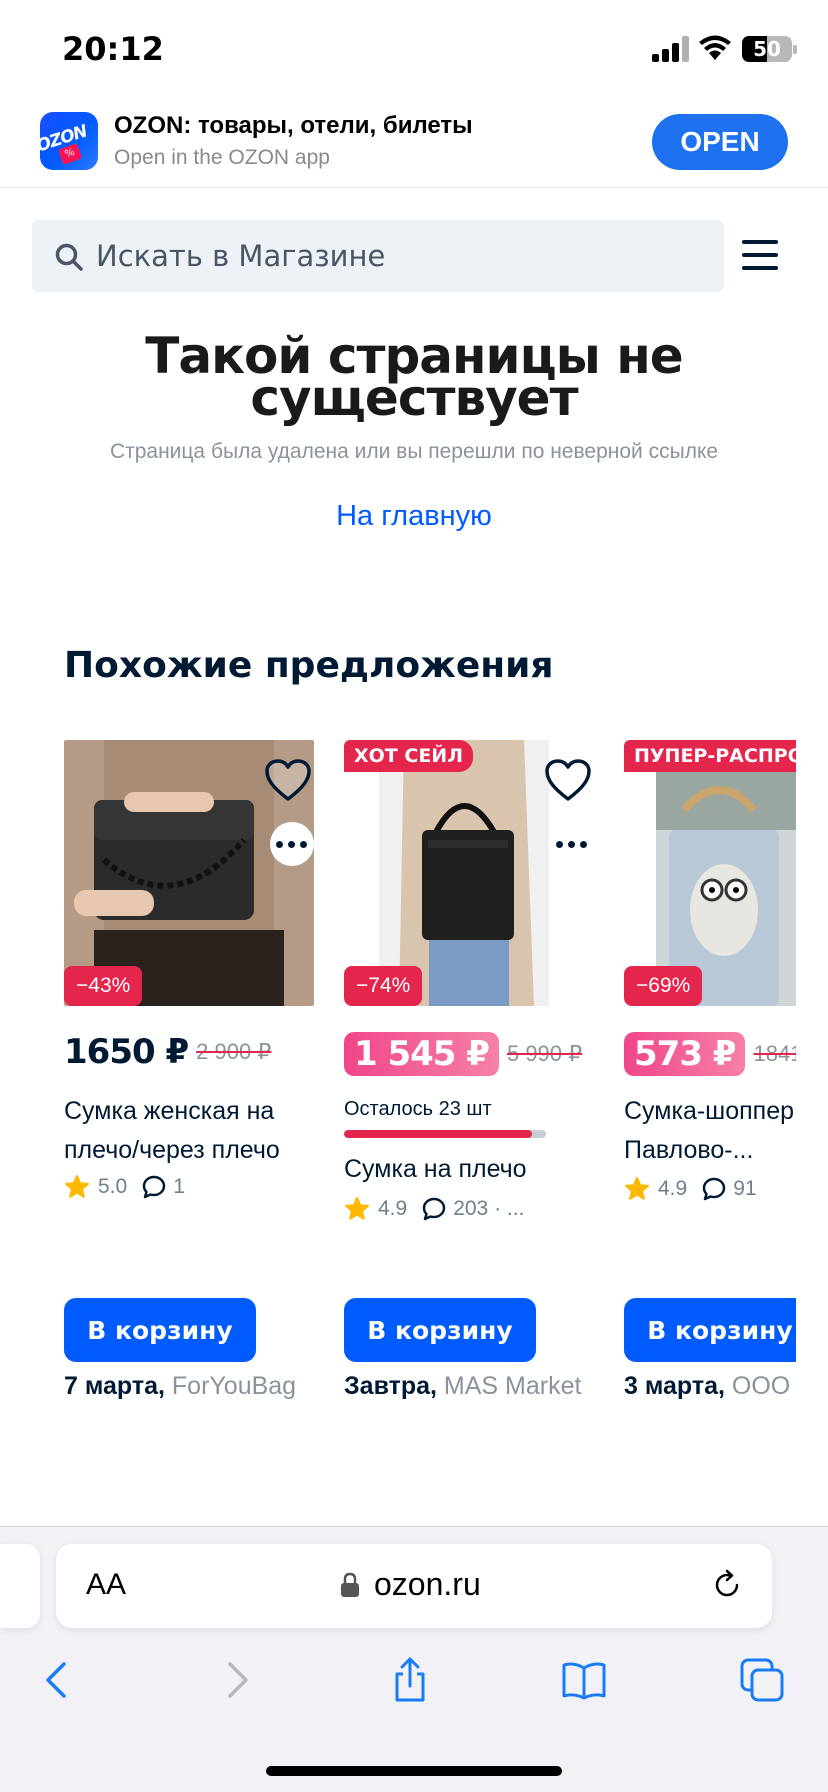 The width and height of the screenshot is (828, 1792). Describe the element at coordinates (720, 142) in the screenshot. I see `open-app-button: OPEN` at that location.